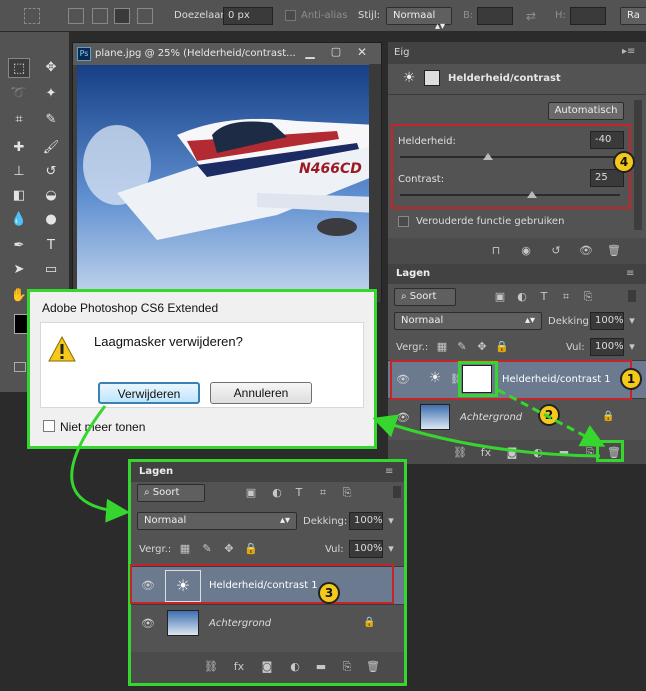  Describe the element at coordinates (362, 53) in the screenshot. I see `close-icon: ✕` at that location.